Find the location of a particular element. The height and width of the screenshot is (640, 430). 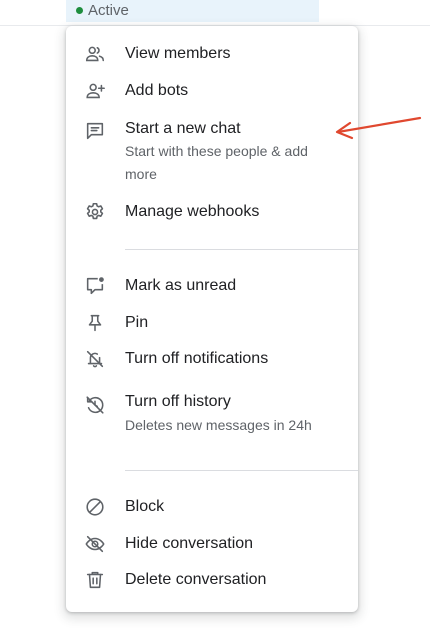

menu-item-label: Delete conversation is located at coordinates (196, 579).